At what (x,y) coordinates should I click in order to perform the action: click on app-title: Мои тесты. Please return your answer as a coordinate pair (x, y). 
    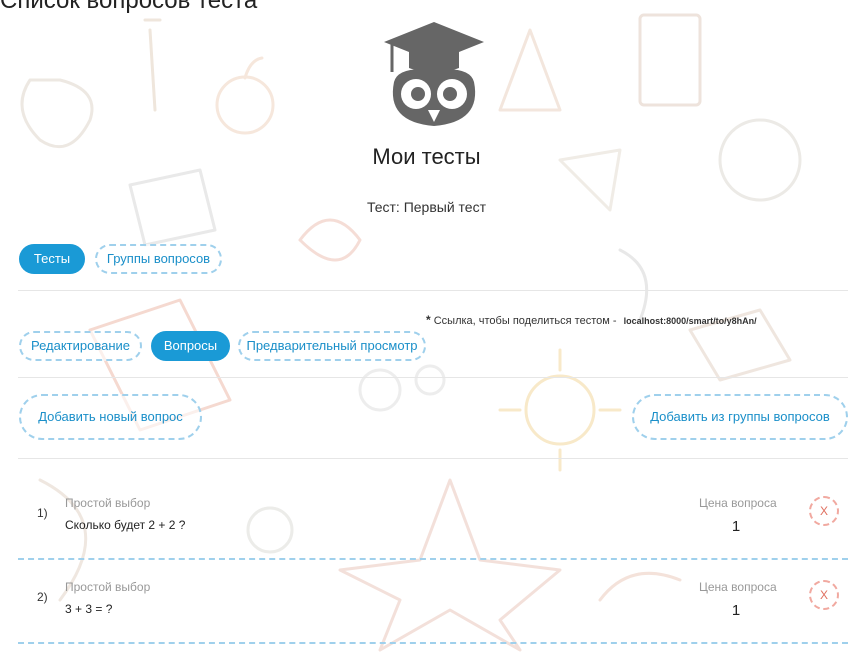
    Looking at the image, I should click on (426, 156).